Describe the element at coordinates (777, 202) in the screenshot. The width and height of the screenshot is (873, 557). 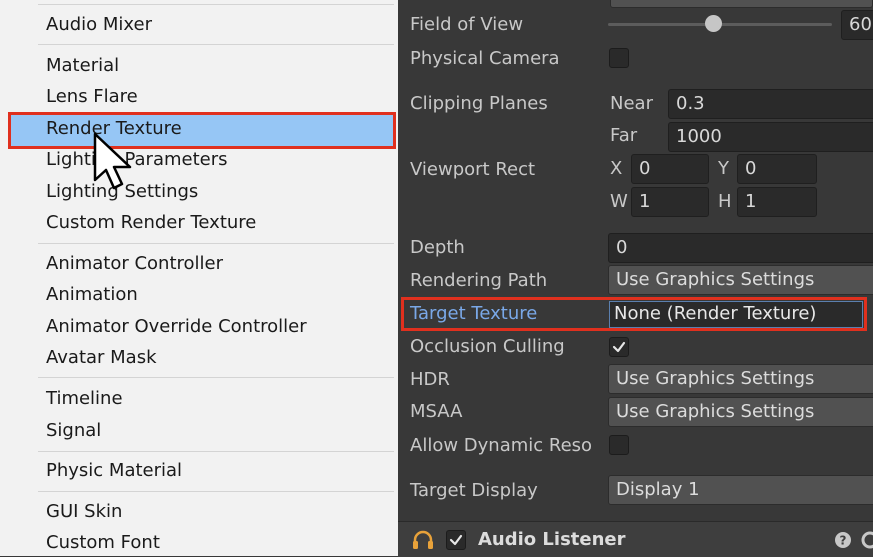
I see `viewport-h-input: 1` at that location.